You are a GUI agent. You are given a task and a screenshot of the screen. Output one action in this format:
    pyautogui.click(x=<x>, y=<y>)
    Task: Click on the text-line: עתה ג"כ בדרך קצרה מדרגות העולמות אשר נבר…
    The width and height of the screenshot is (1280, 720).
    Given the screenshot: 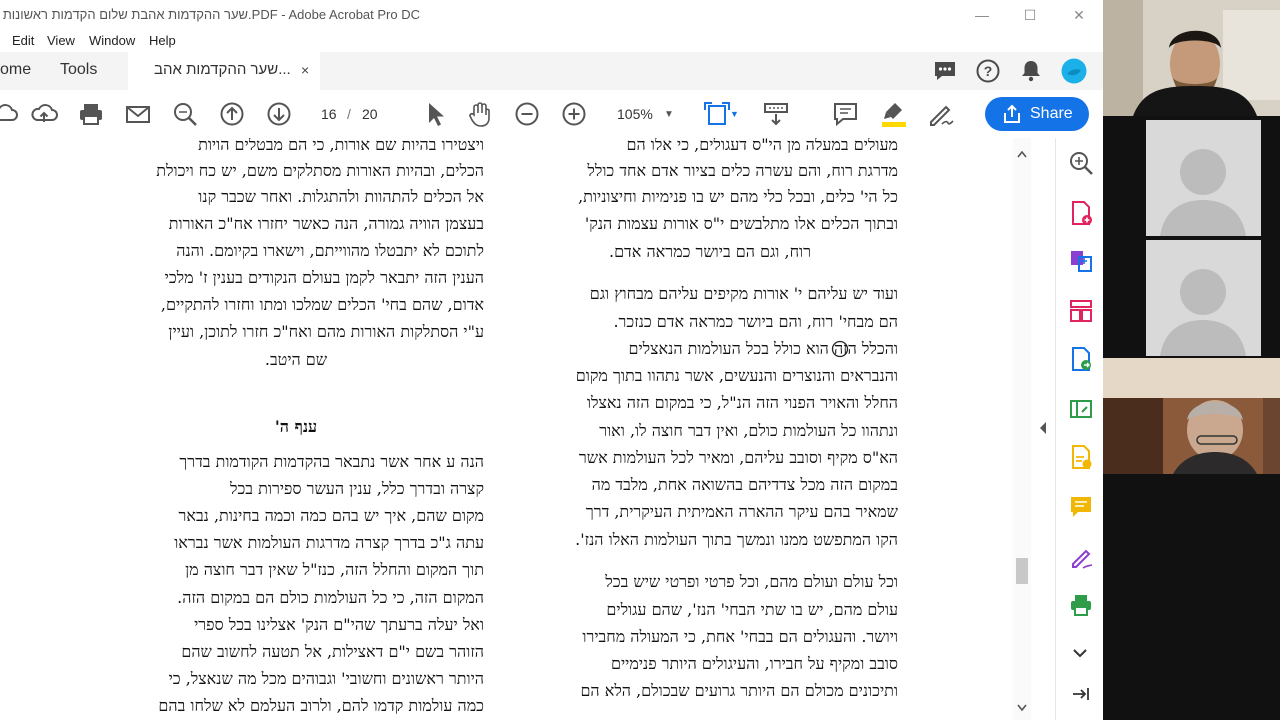 What is the action you would take?
    pyautogui.click(x=329, y=542)
    